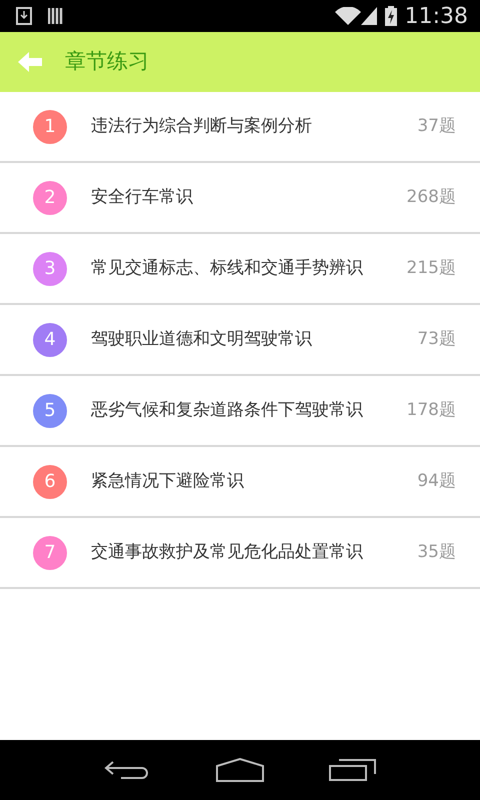  I want to click on chapter-number: 7, so click(50, 553).